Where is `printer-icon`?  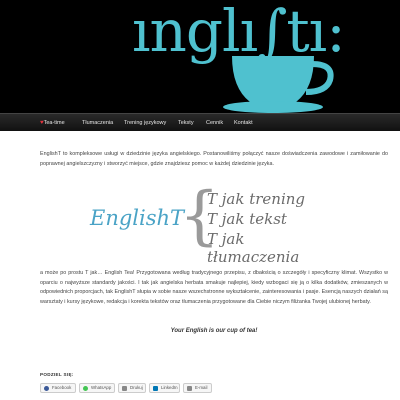 printer-icon is located at coordinates (124, 388).